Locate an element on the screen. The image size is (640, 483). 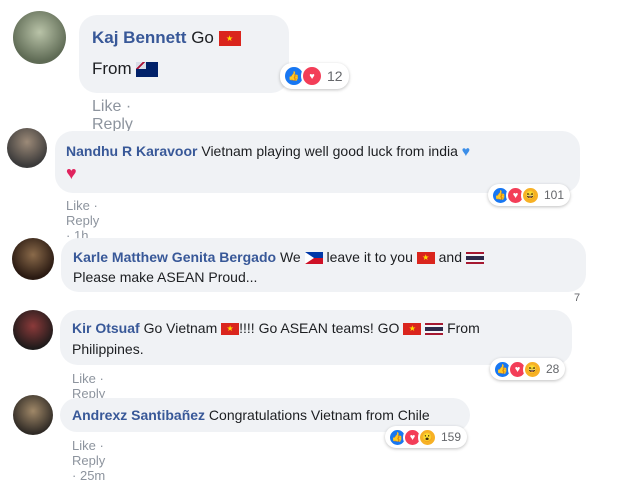
reaction-count: 101 is located at coordinates (554, 195).